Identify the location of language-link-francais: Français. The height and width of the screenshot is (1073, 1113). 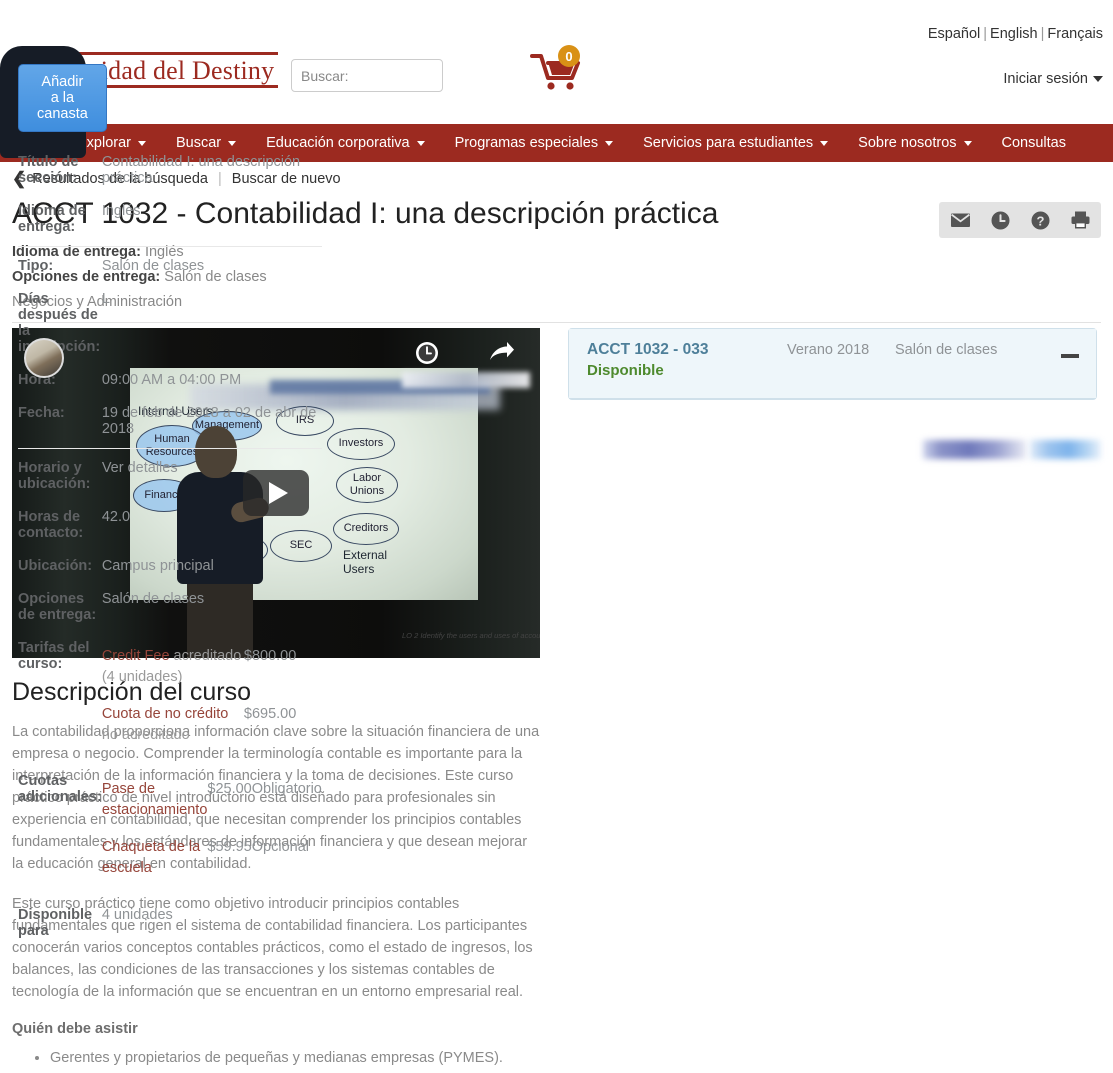
(1075, 34).